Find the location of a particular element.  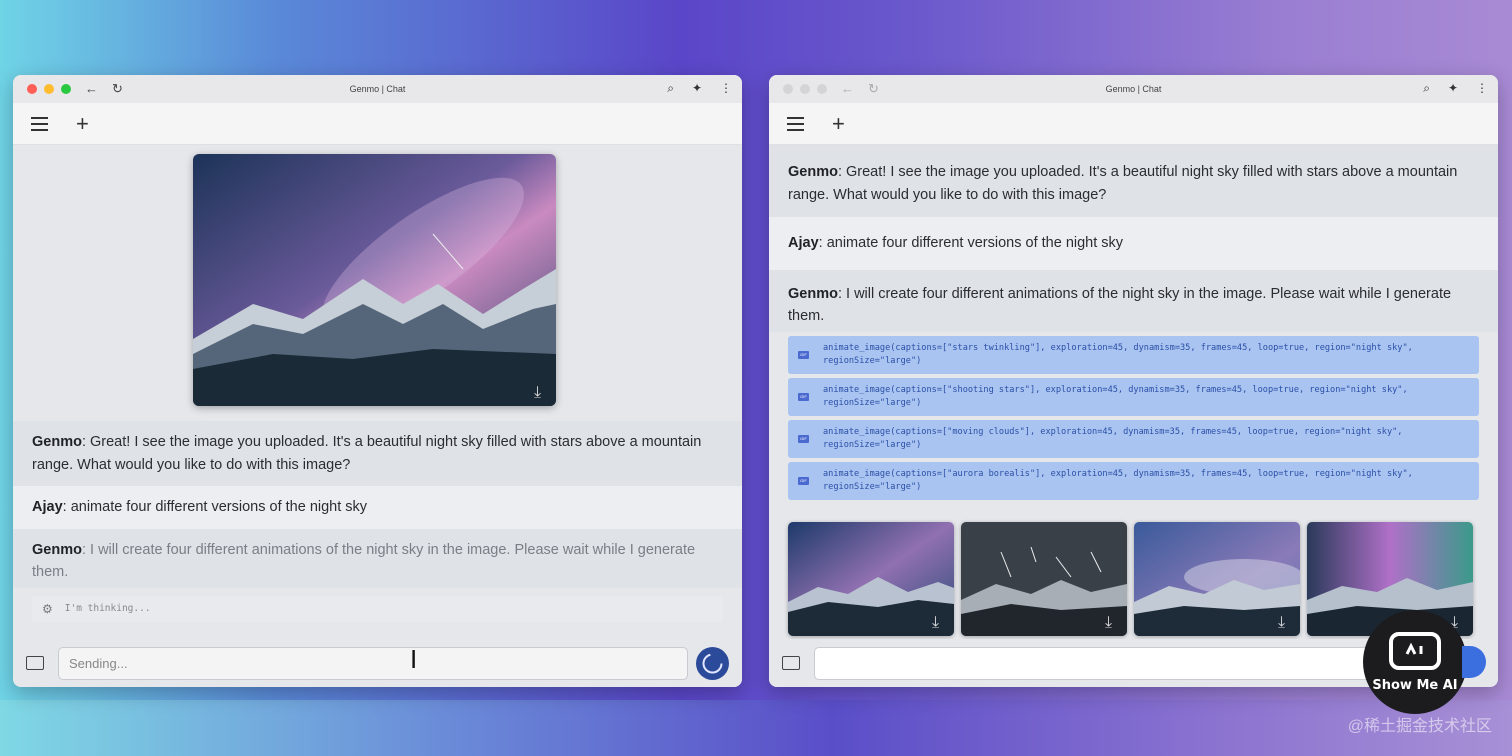

background-band is located at coordinates (756, 728).